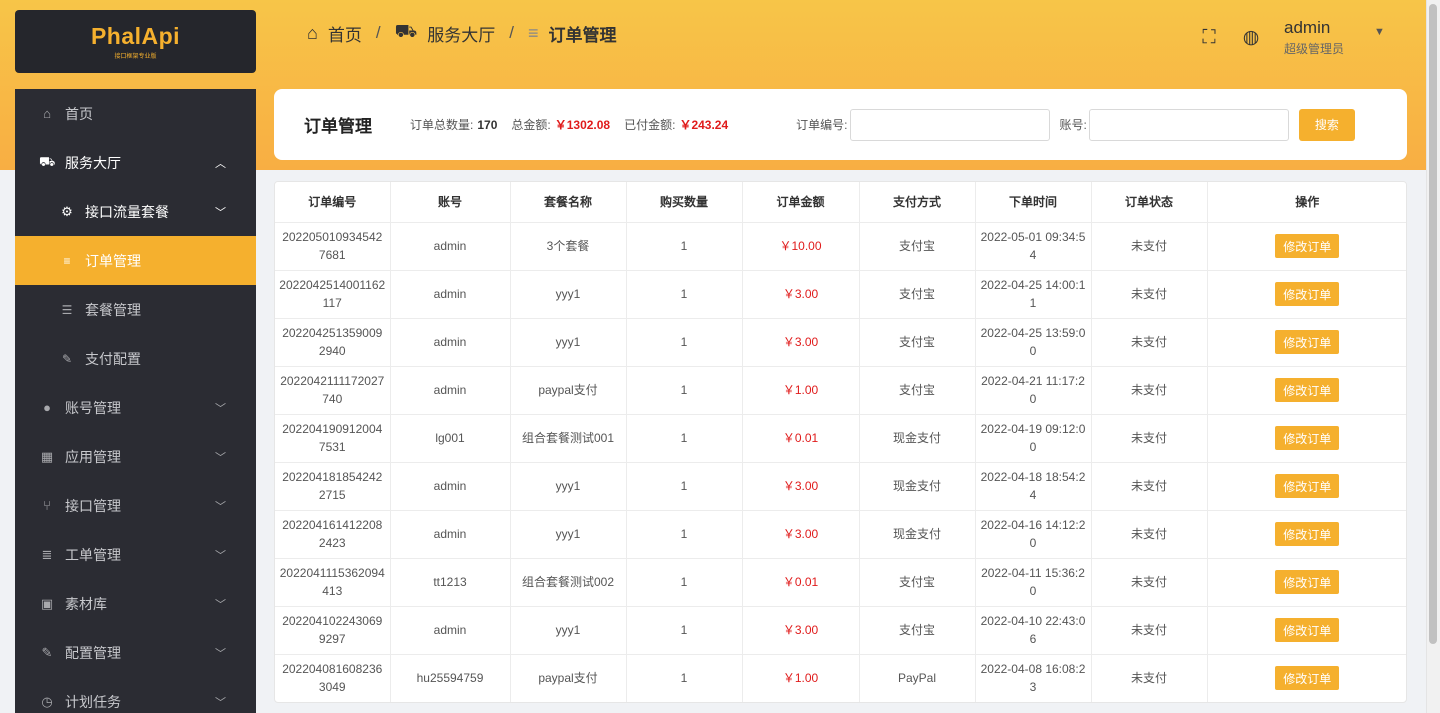  I want to click on list-icon: ≡, so click(533, 32).